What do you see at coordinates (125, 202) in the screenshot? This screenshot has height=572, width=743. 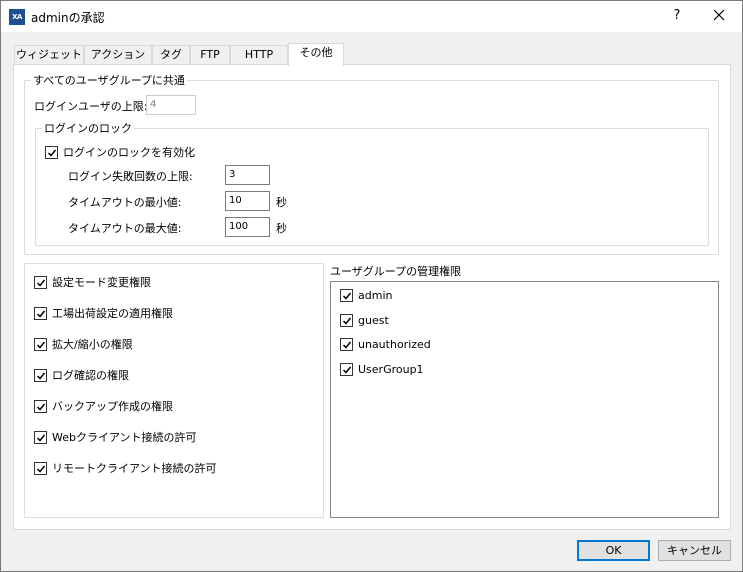 I see `timeout-min-label: タイムアウトの最小値:` at bounding box center [125, 202].